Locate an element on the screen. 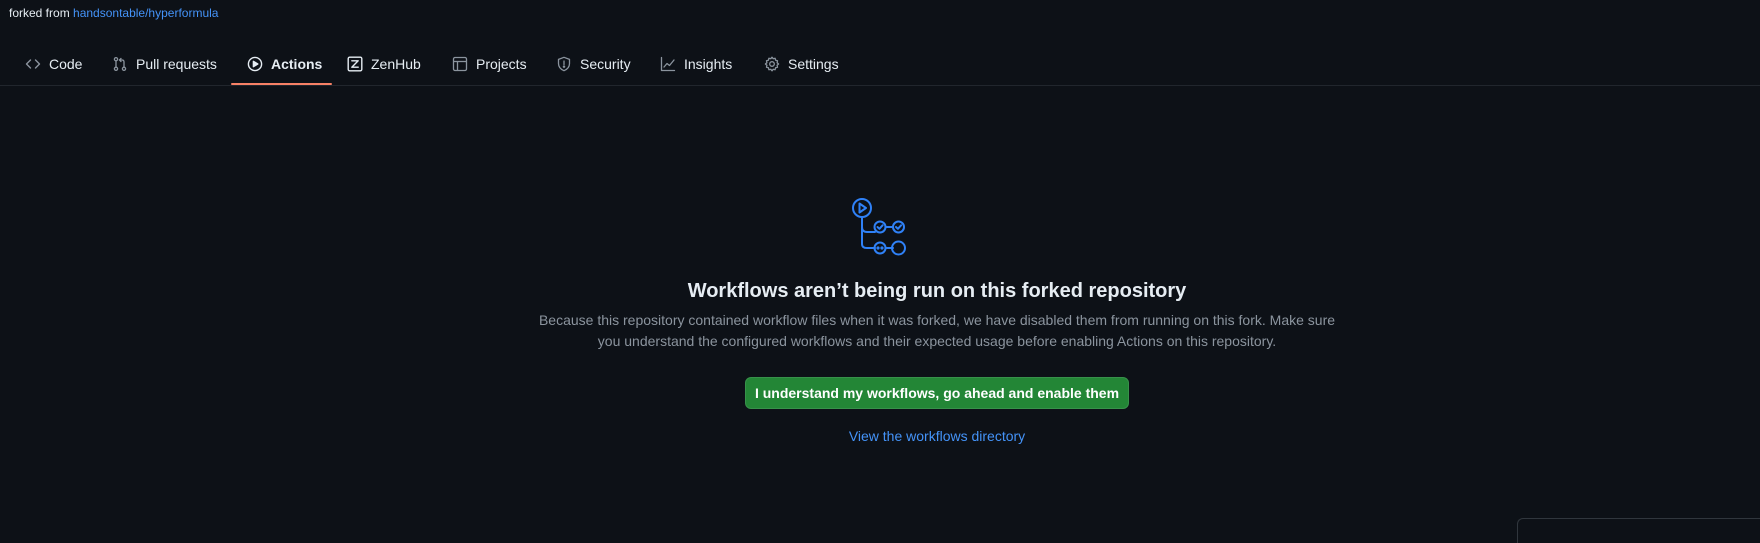 This screenshot has width=1760, height=543. tab-pull-requests: Pull requests is located at coordinates (164, 63).